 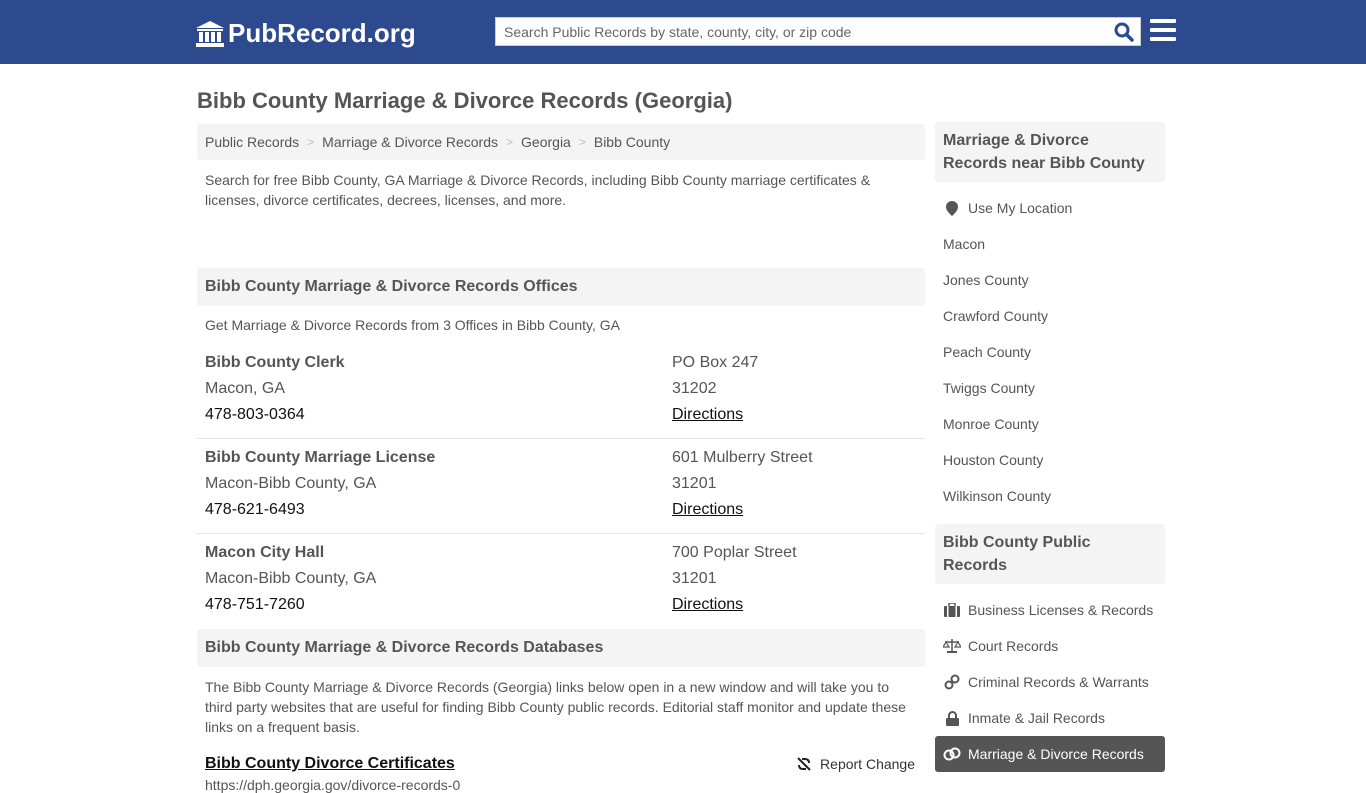 What do you see at coordinates (438, 415) in the screenshot?
I see `office-phone: 478-803-0364` at bounding box center [438, 415].